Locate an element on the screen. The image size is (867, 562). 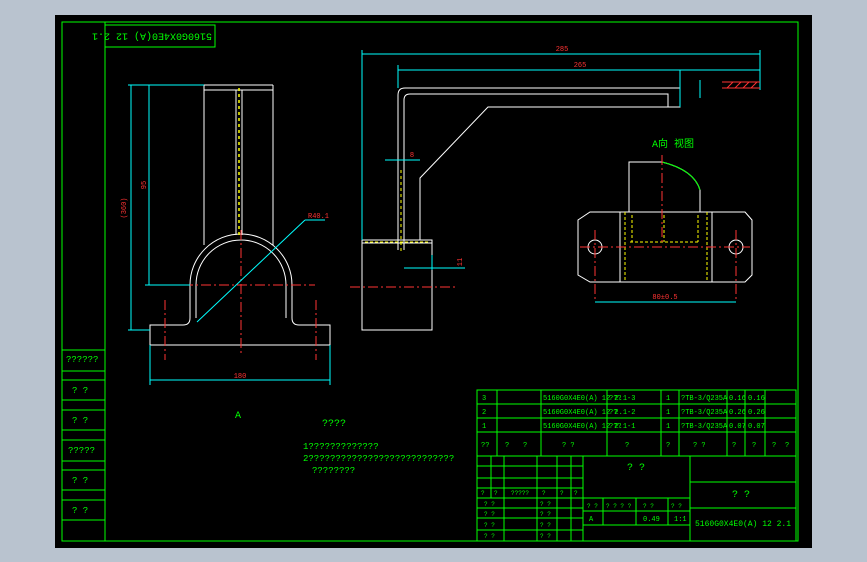
rev-label-3: ????? is located at coordinates (520, 493).